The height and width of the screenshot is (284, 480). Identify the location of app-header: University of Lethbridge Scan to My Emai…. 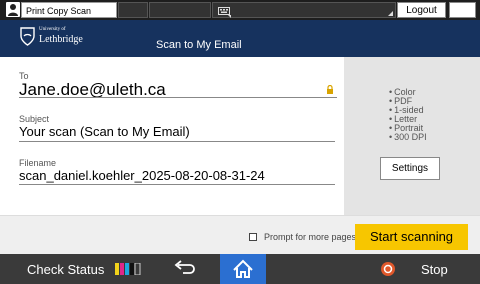
(240, 38).